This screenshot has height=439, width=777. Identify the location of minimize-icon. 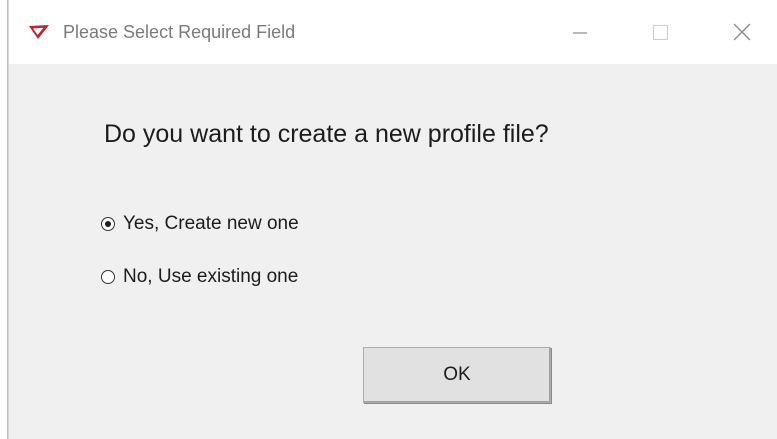
(580, 32).